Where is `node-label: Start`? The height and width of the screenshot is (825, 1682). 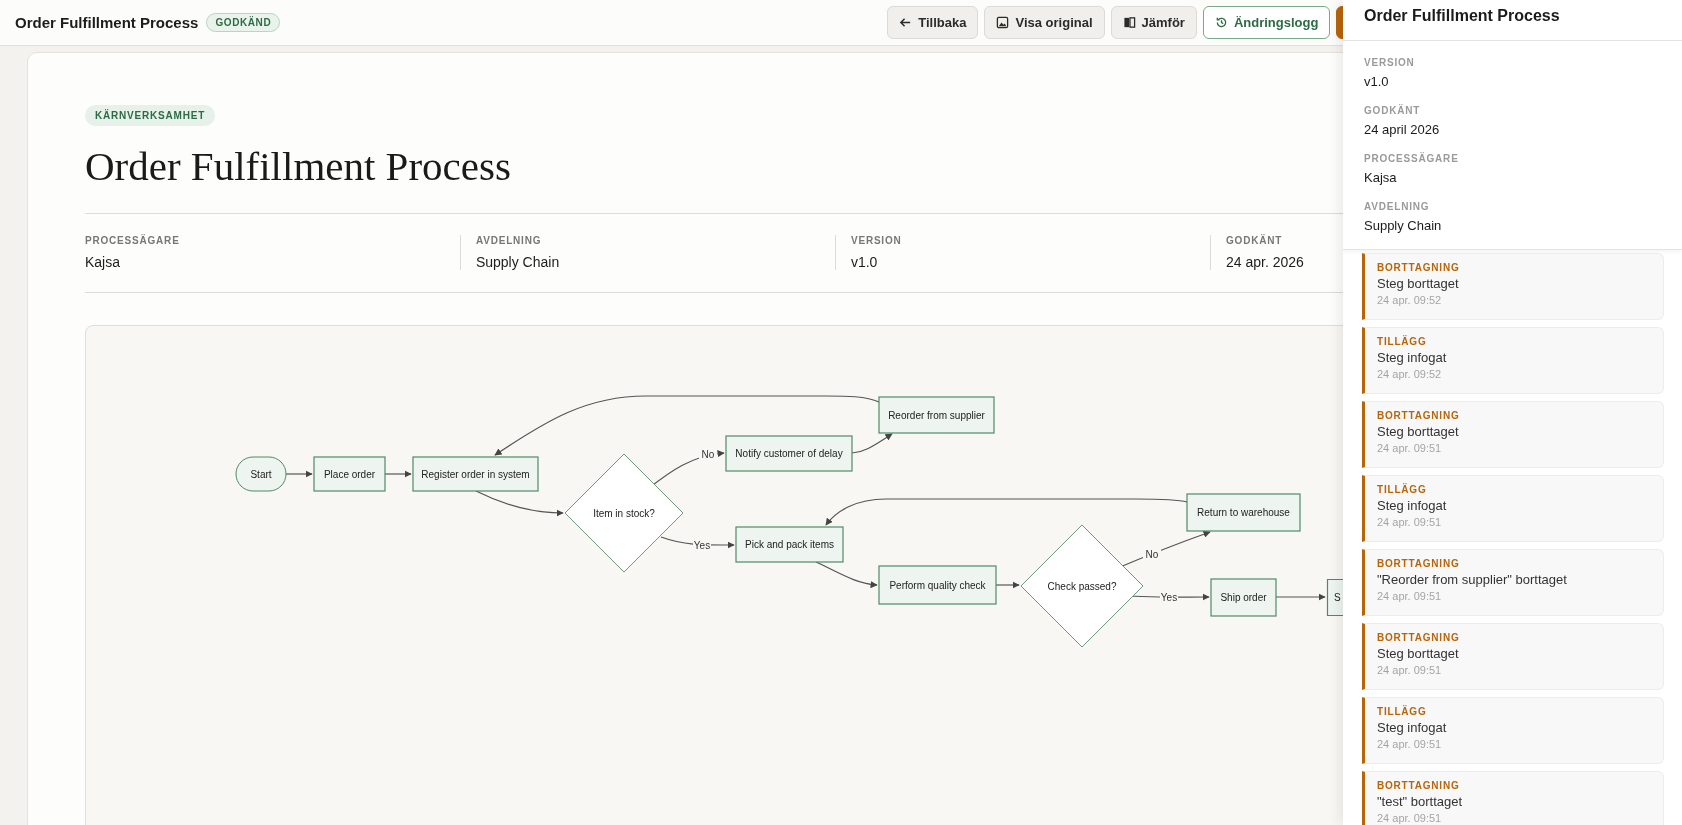 node-label: Start is located at coordinates (261, 474).